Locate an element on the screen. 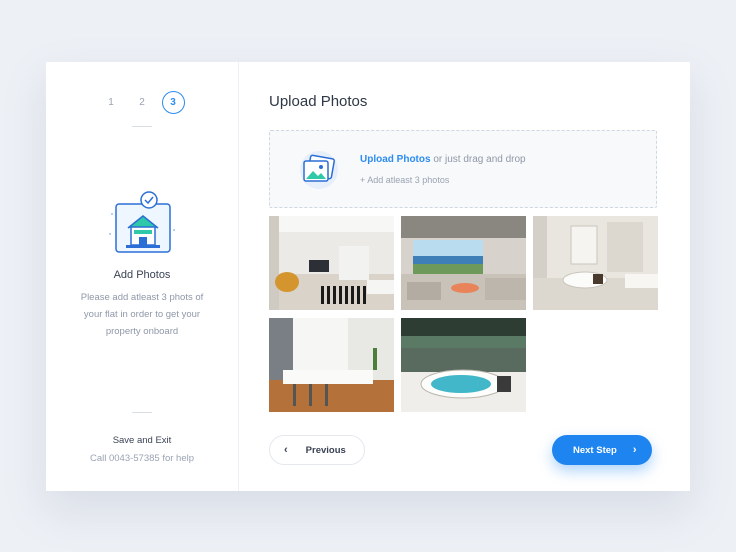 This screenshot has width=736, height=552. dropzone-hint: + Add atleast 3 photos is located at coordinates (405, 180).